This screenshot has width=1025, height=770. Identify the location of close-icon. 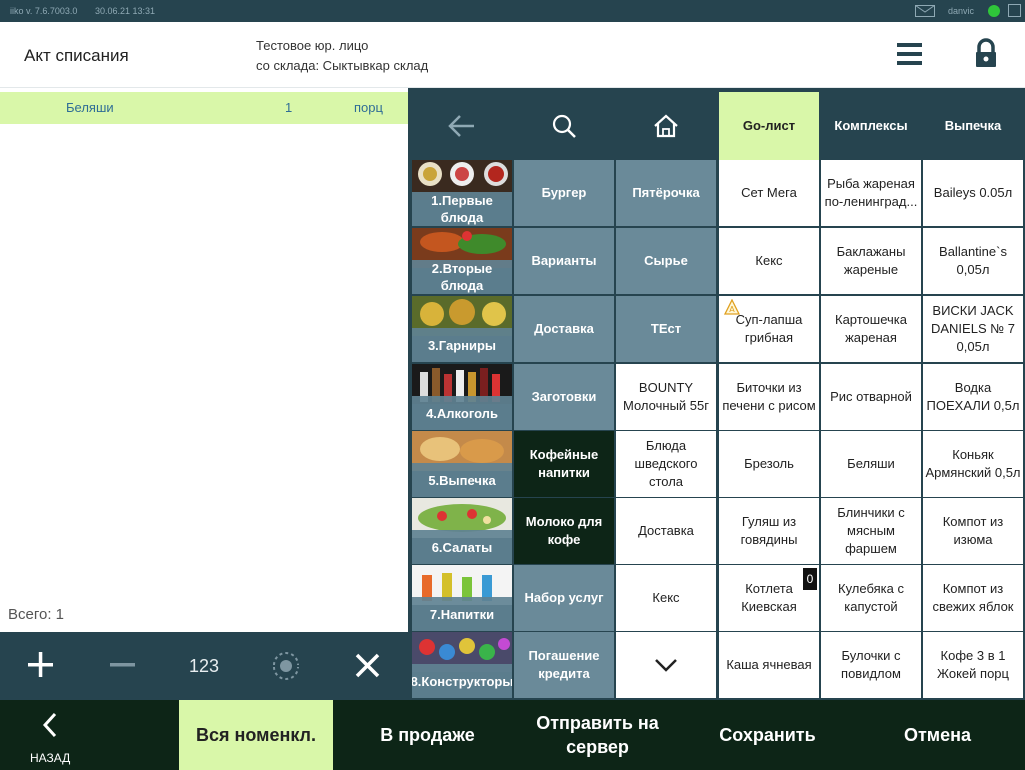
(367, 665).